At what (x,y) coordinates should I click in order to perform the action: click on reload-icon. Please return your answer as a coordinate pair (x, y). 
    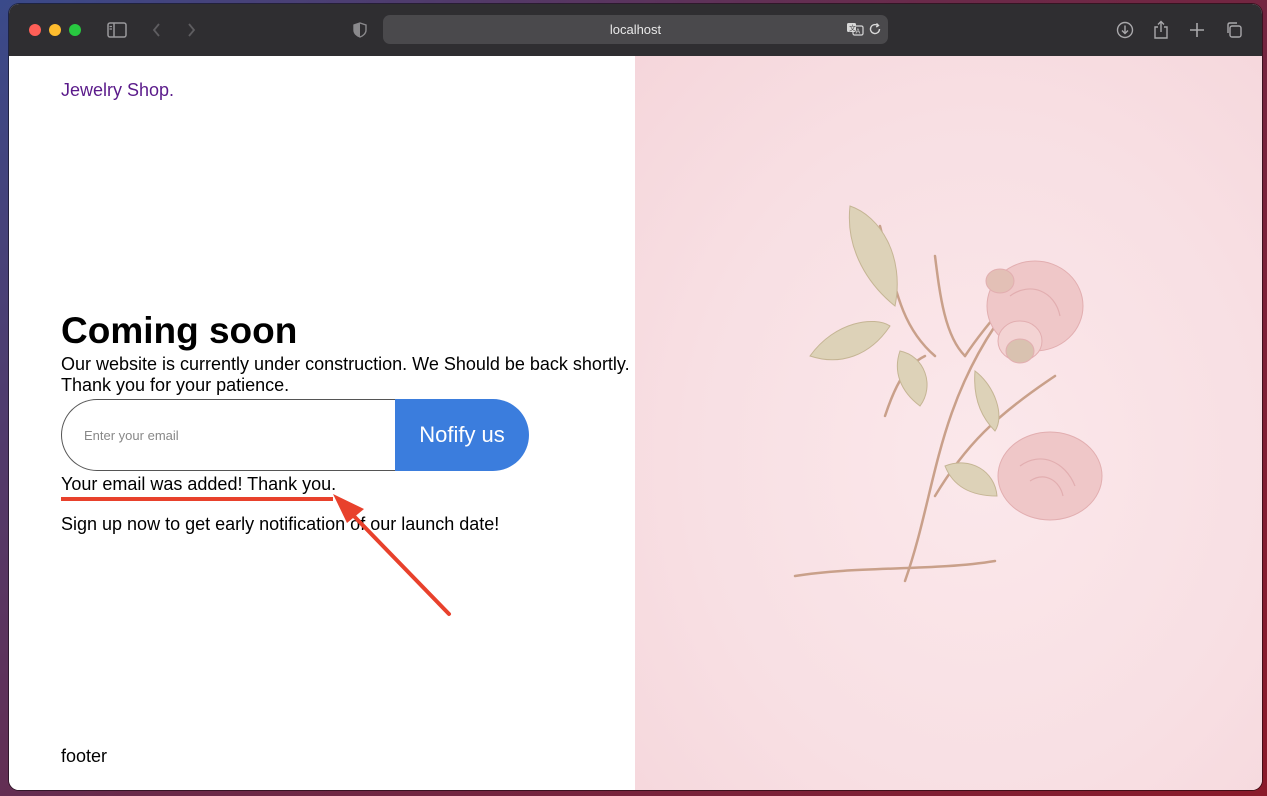
    Looking at the image, I should click on (875, 29).